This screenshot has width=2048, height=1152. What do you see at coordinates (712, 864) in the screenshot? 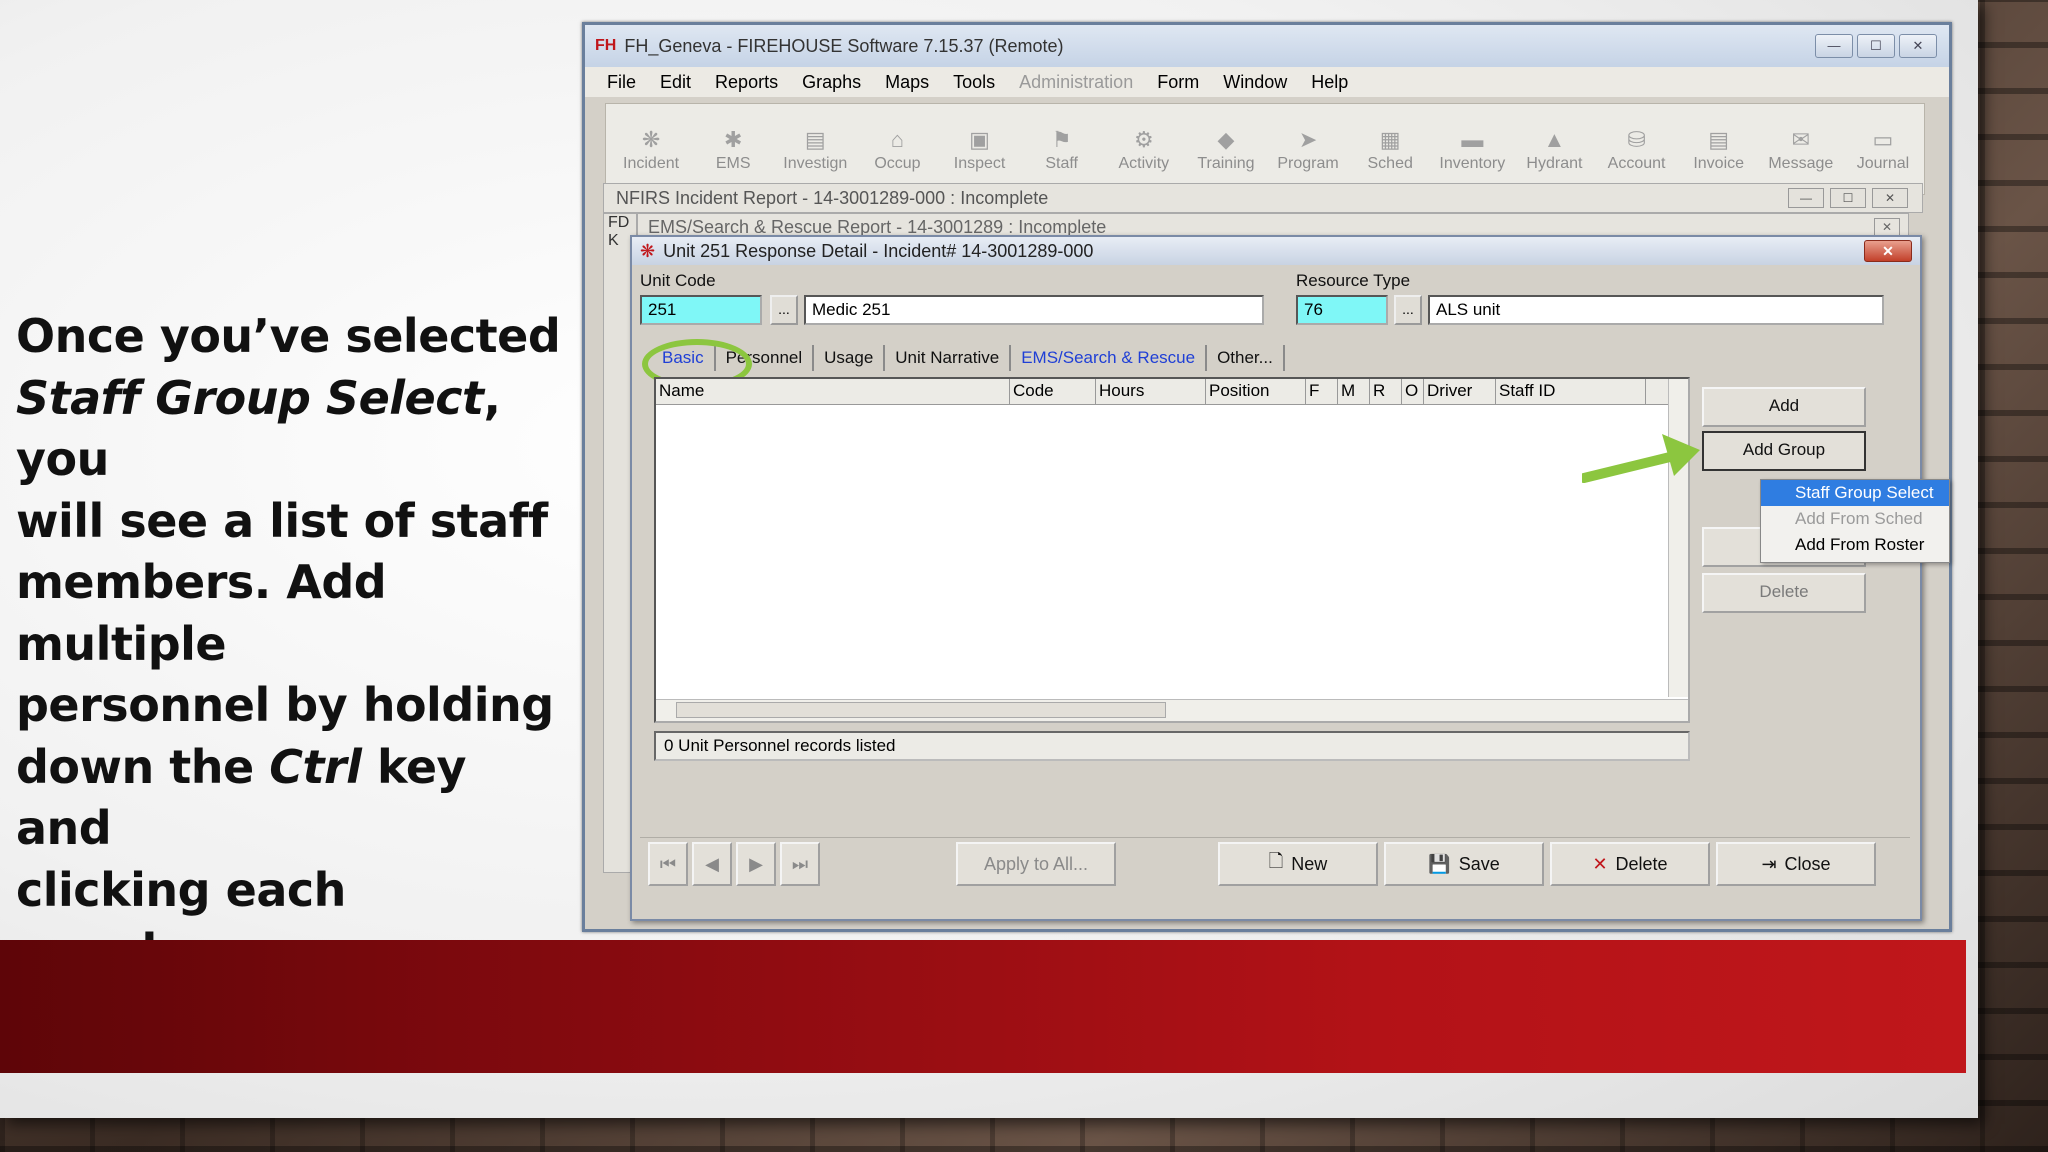
I see `previous-record-button: ◀` at bounding box center [712, 864].